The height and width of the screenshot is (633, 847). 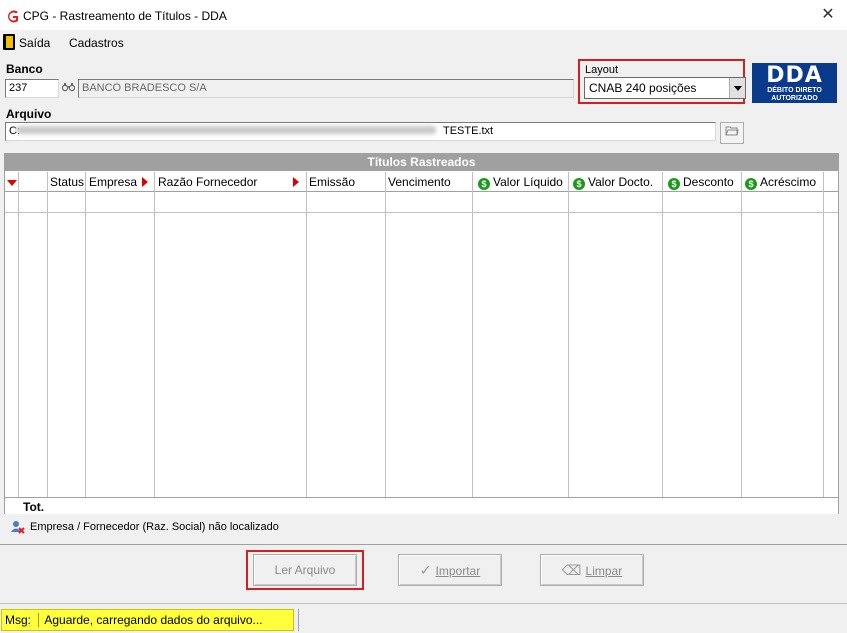 What do you see at coordinates (643, 88) in the screenshot?
I see `layout-selected-value: CNAB 240 posições` at bounding box center [643, 88].